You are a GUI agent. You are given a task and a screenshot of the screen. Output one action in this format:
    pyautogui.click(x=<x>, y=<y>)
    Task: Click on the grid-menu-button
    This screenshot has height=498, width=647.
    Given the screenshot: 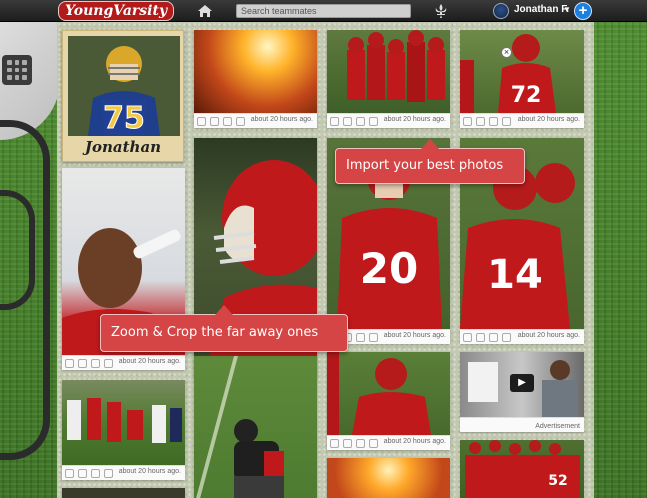 What is the action you would take?
    pyautogui.click(x=17, y=70)
    